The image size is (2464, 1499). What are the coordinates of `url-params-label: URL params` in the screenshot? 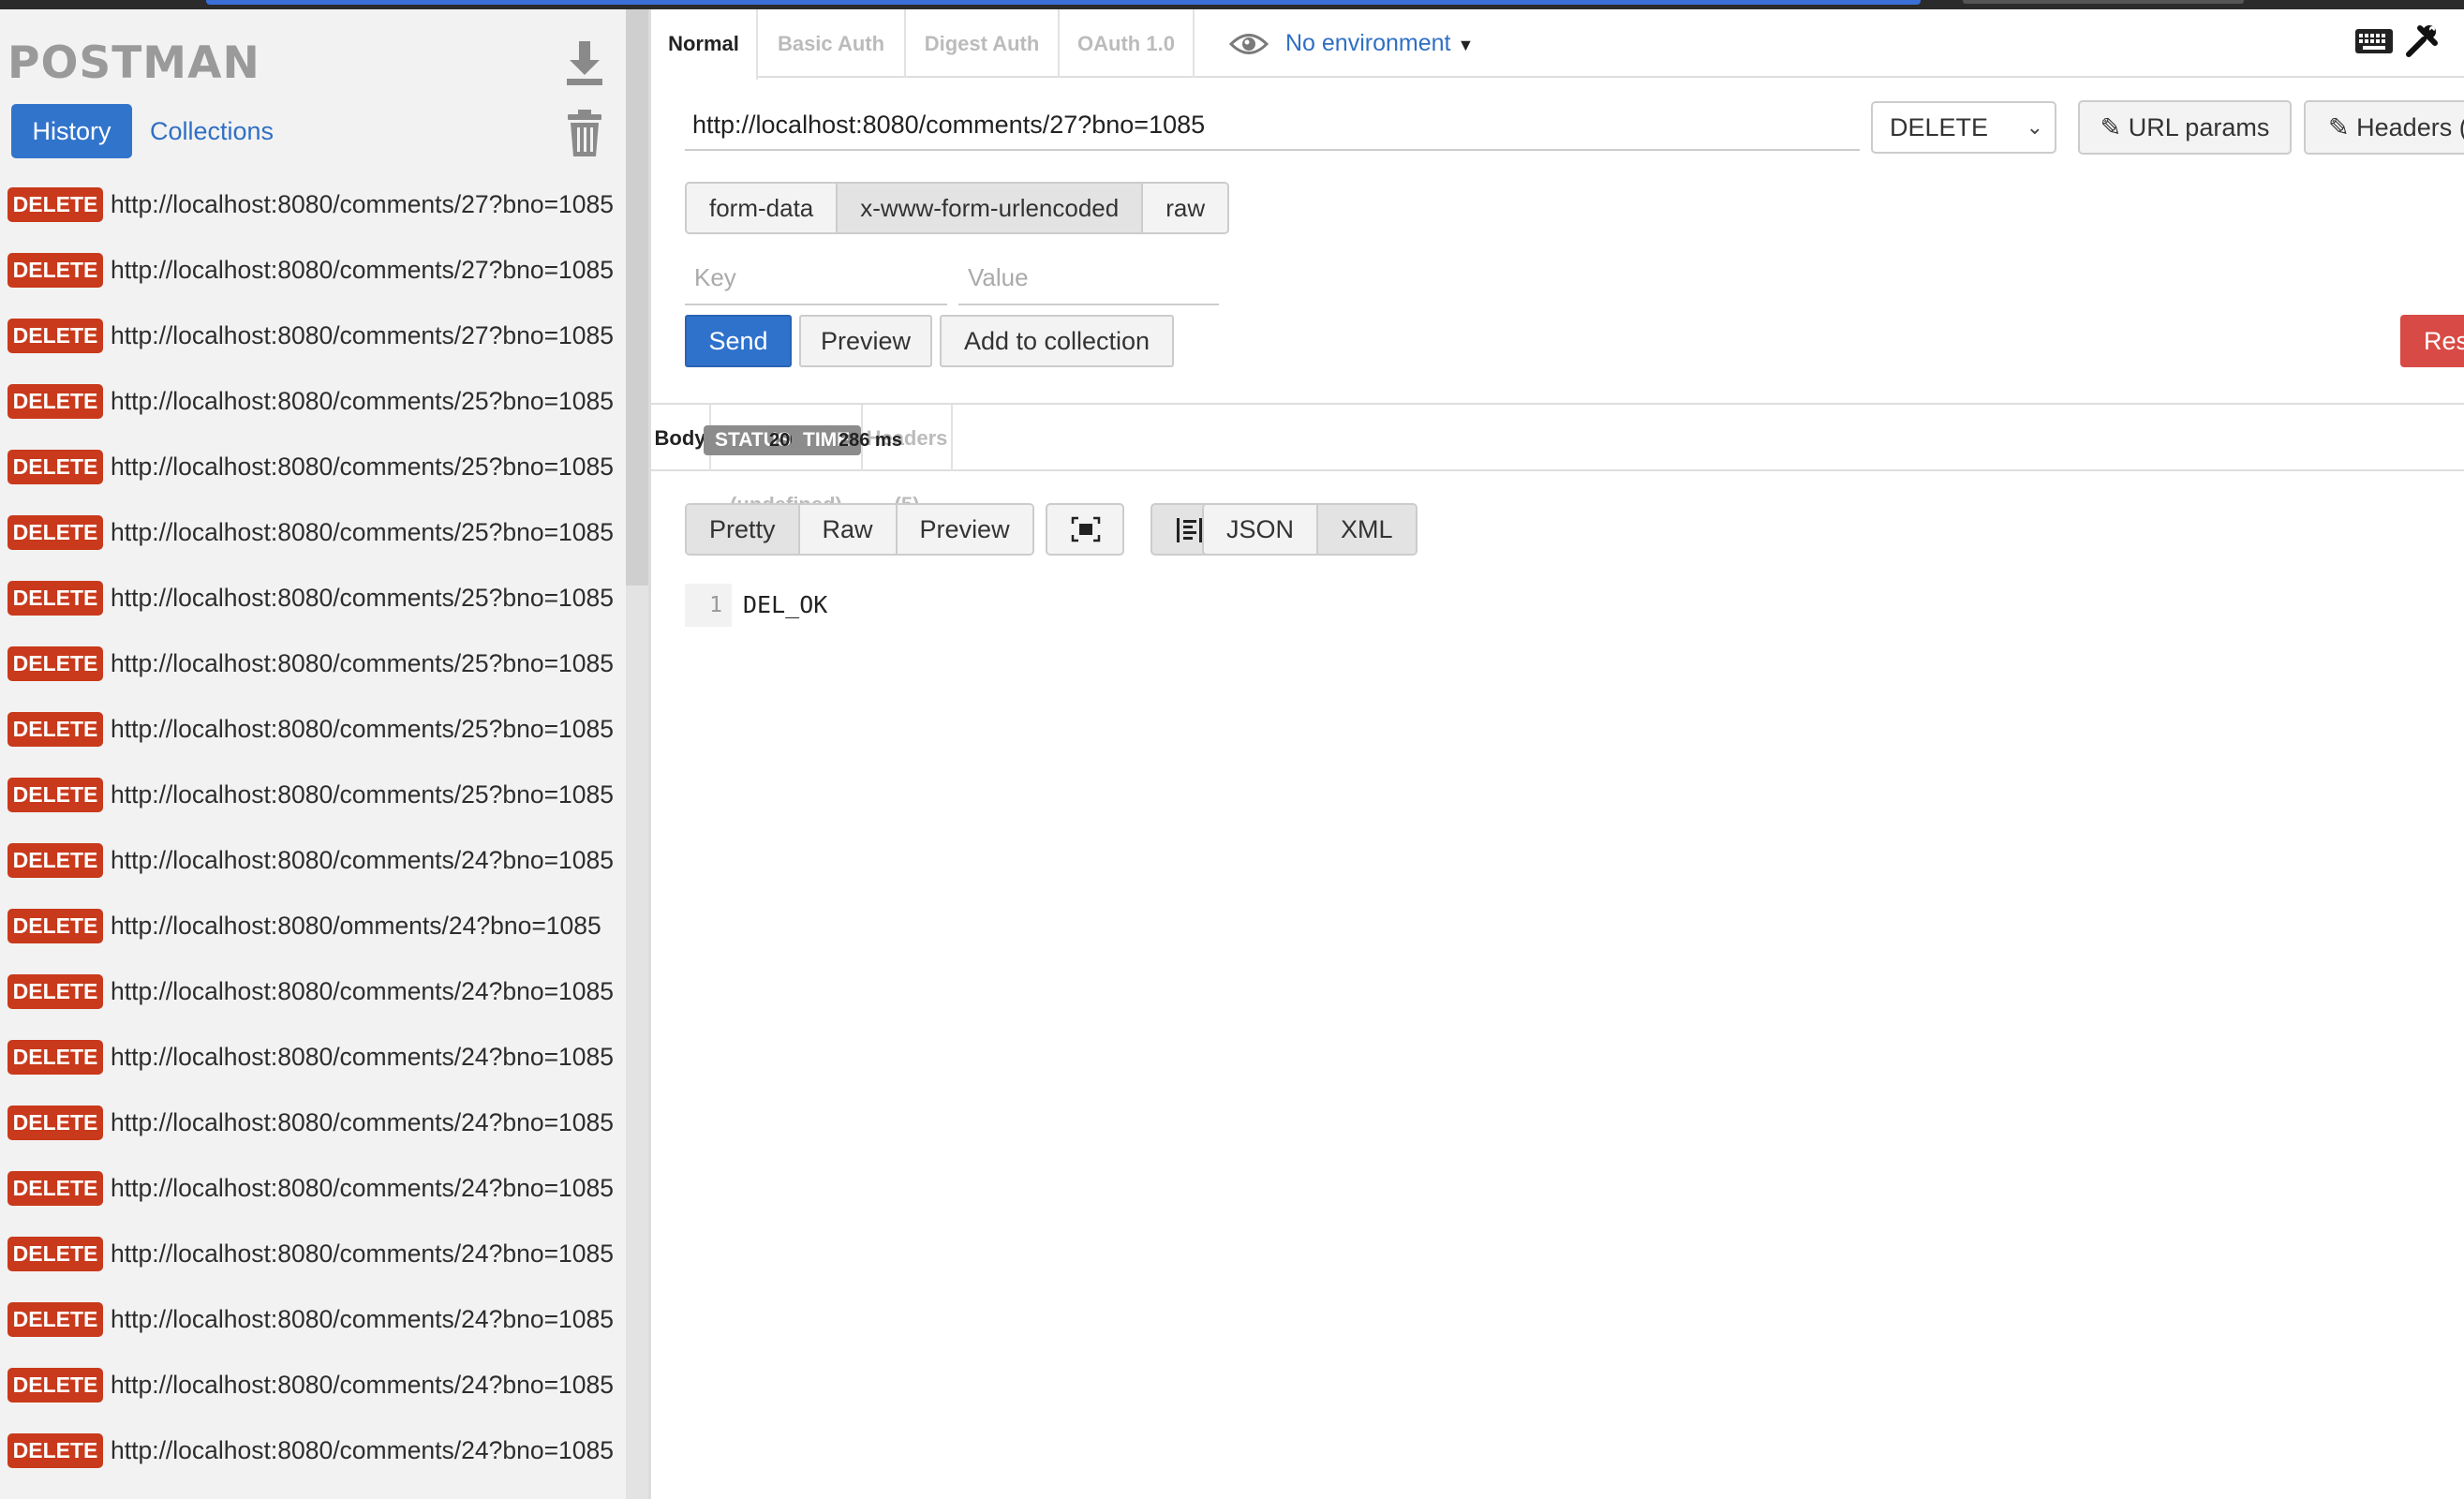 It's located at (2199, 127).